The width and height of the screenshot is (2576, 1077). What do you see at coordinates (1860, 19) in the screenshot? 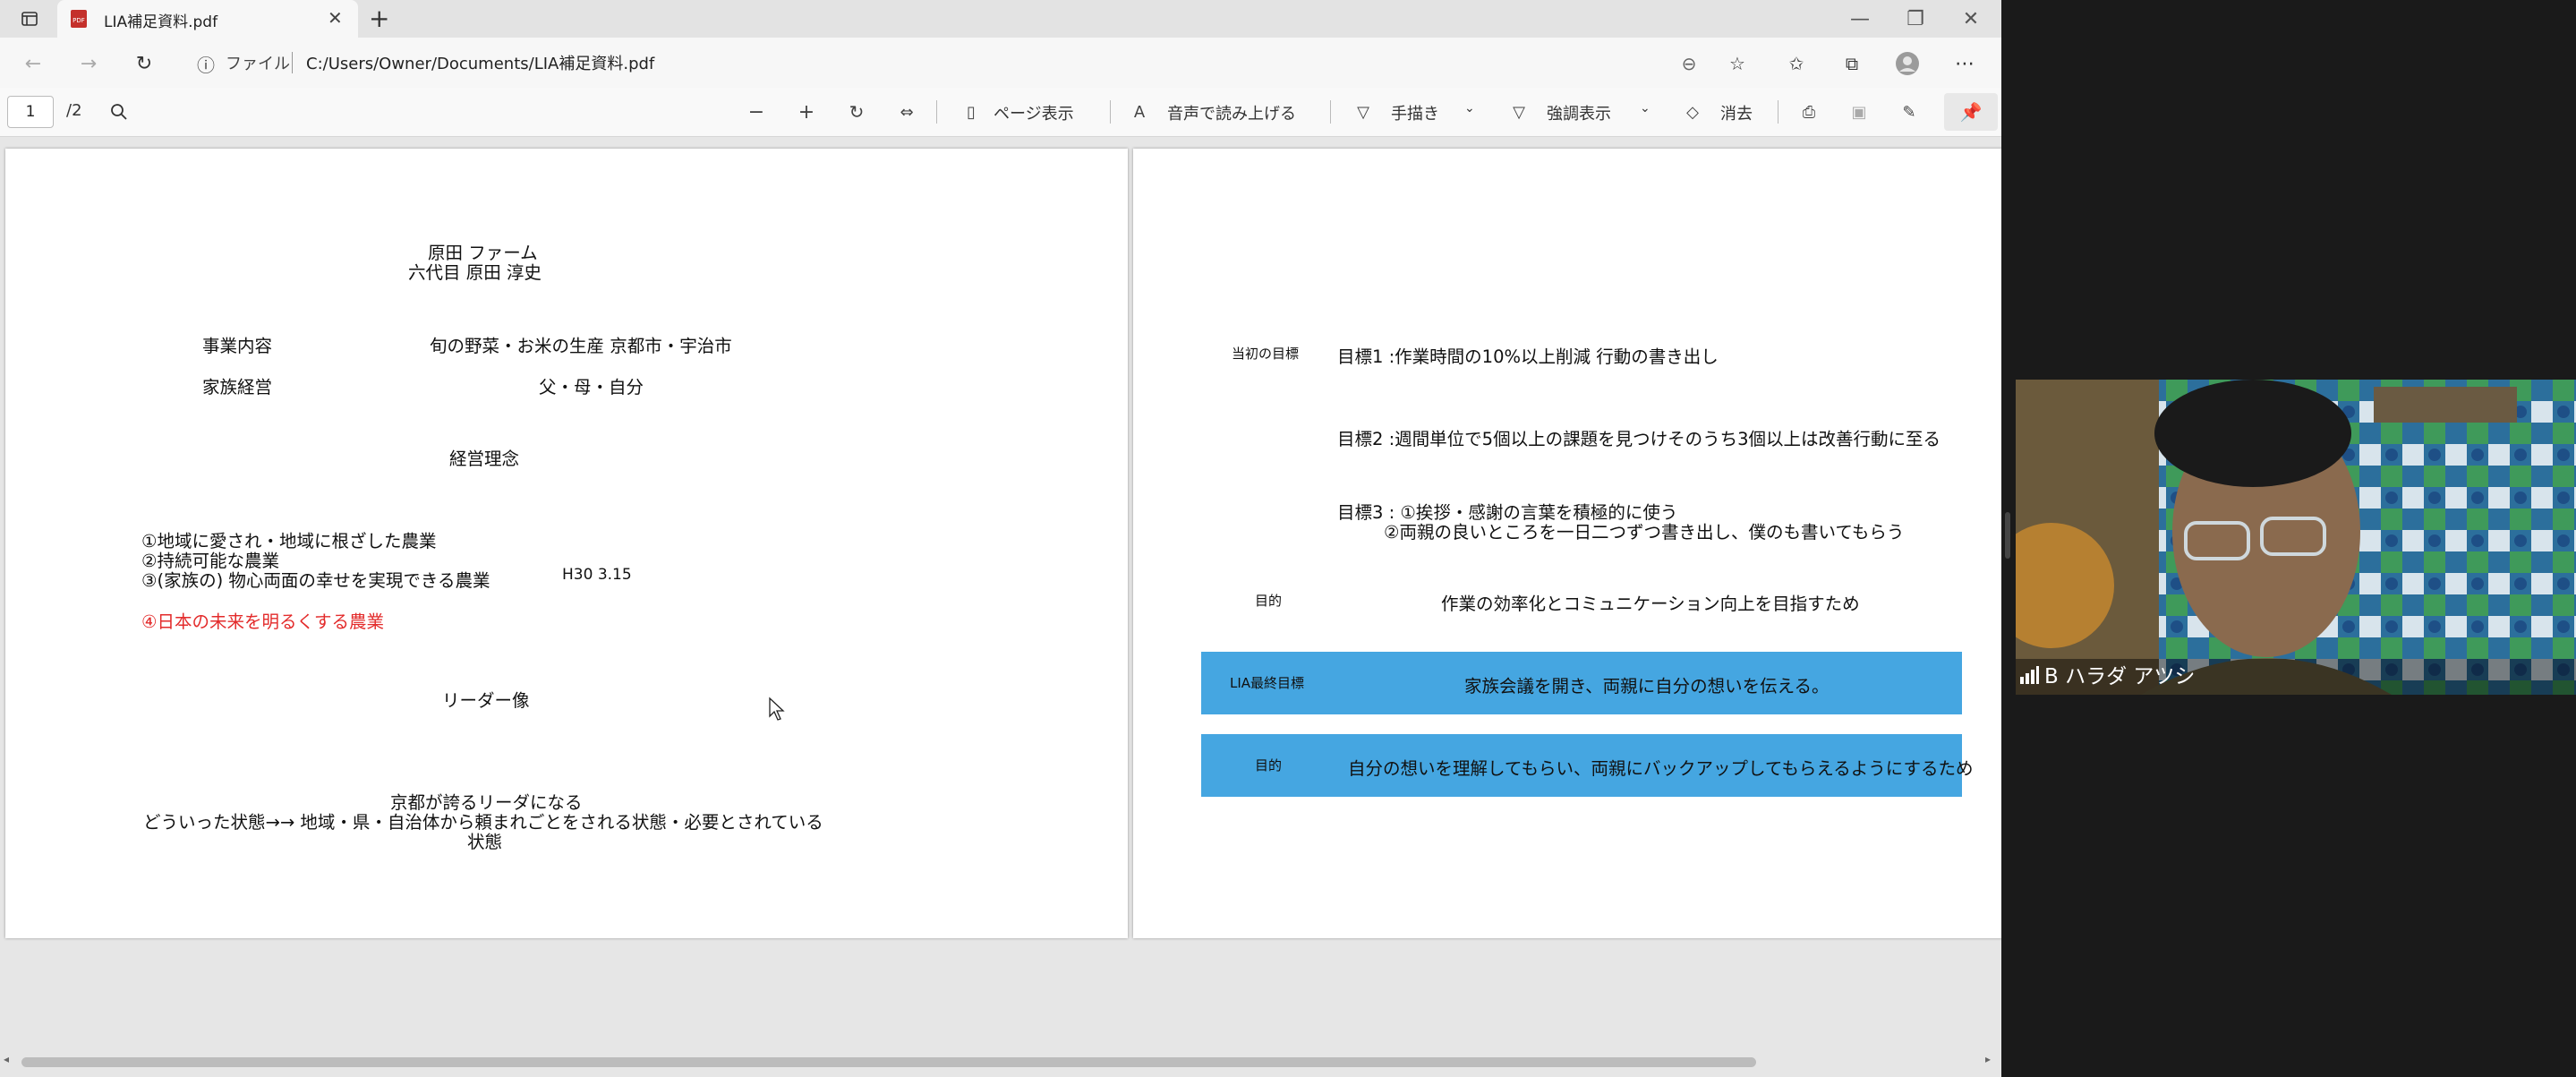
I see `minimize-icon: —` at bounding box center [1860, 19].